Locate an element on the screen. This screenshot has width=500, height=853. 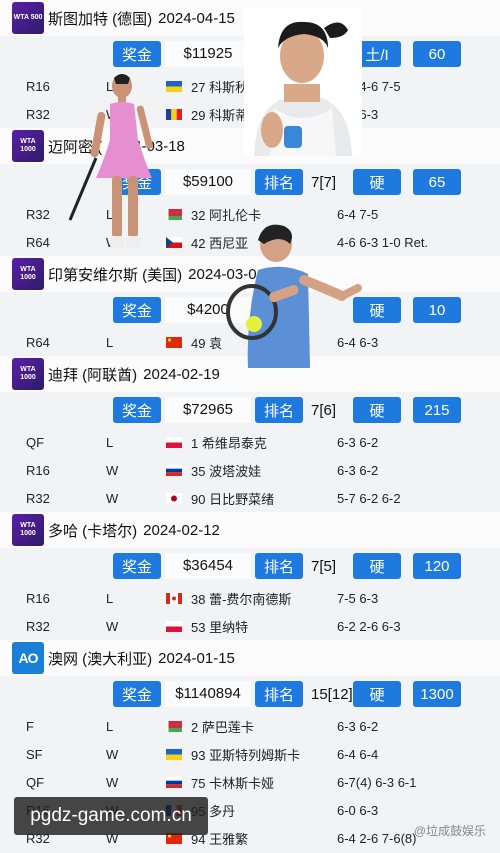
match-round: R16 is located at coordinates (38, 86).